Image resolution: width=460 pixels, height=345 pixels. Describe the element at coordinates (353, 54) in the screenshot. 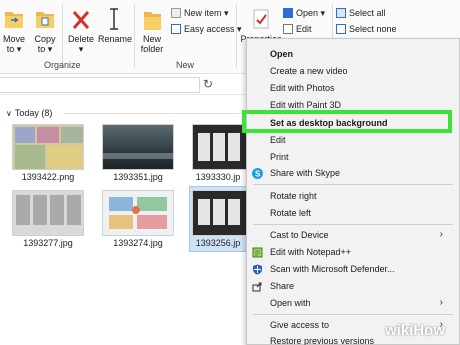

I see `menu-item-open: Open` at that location.